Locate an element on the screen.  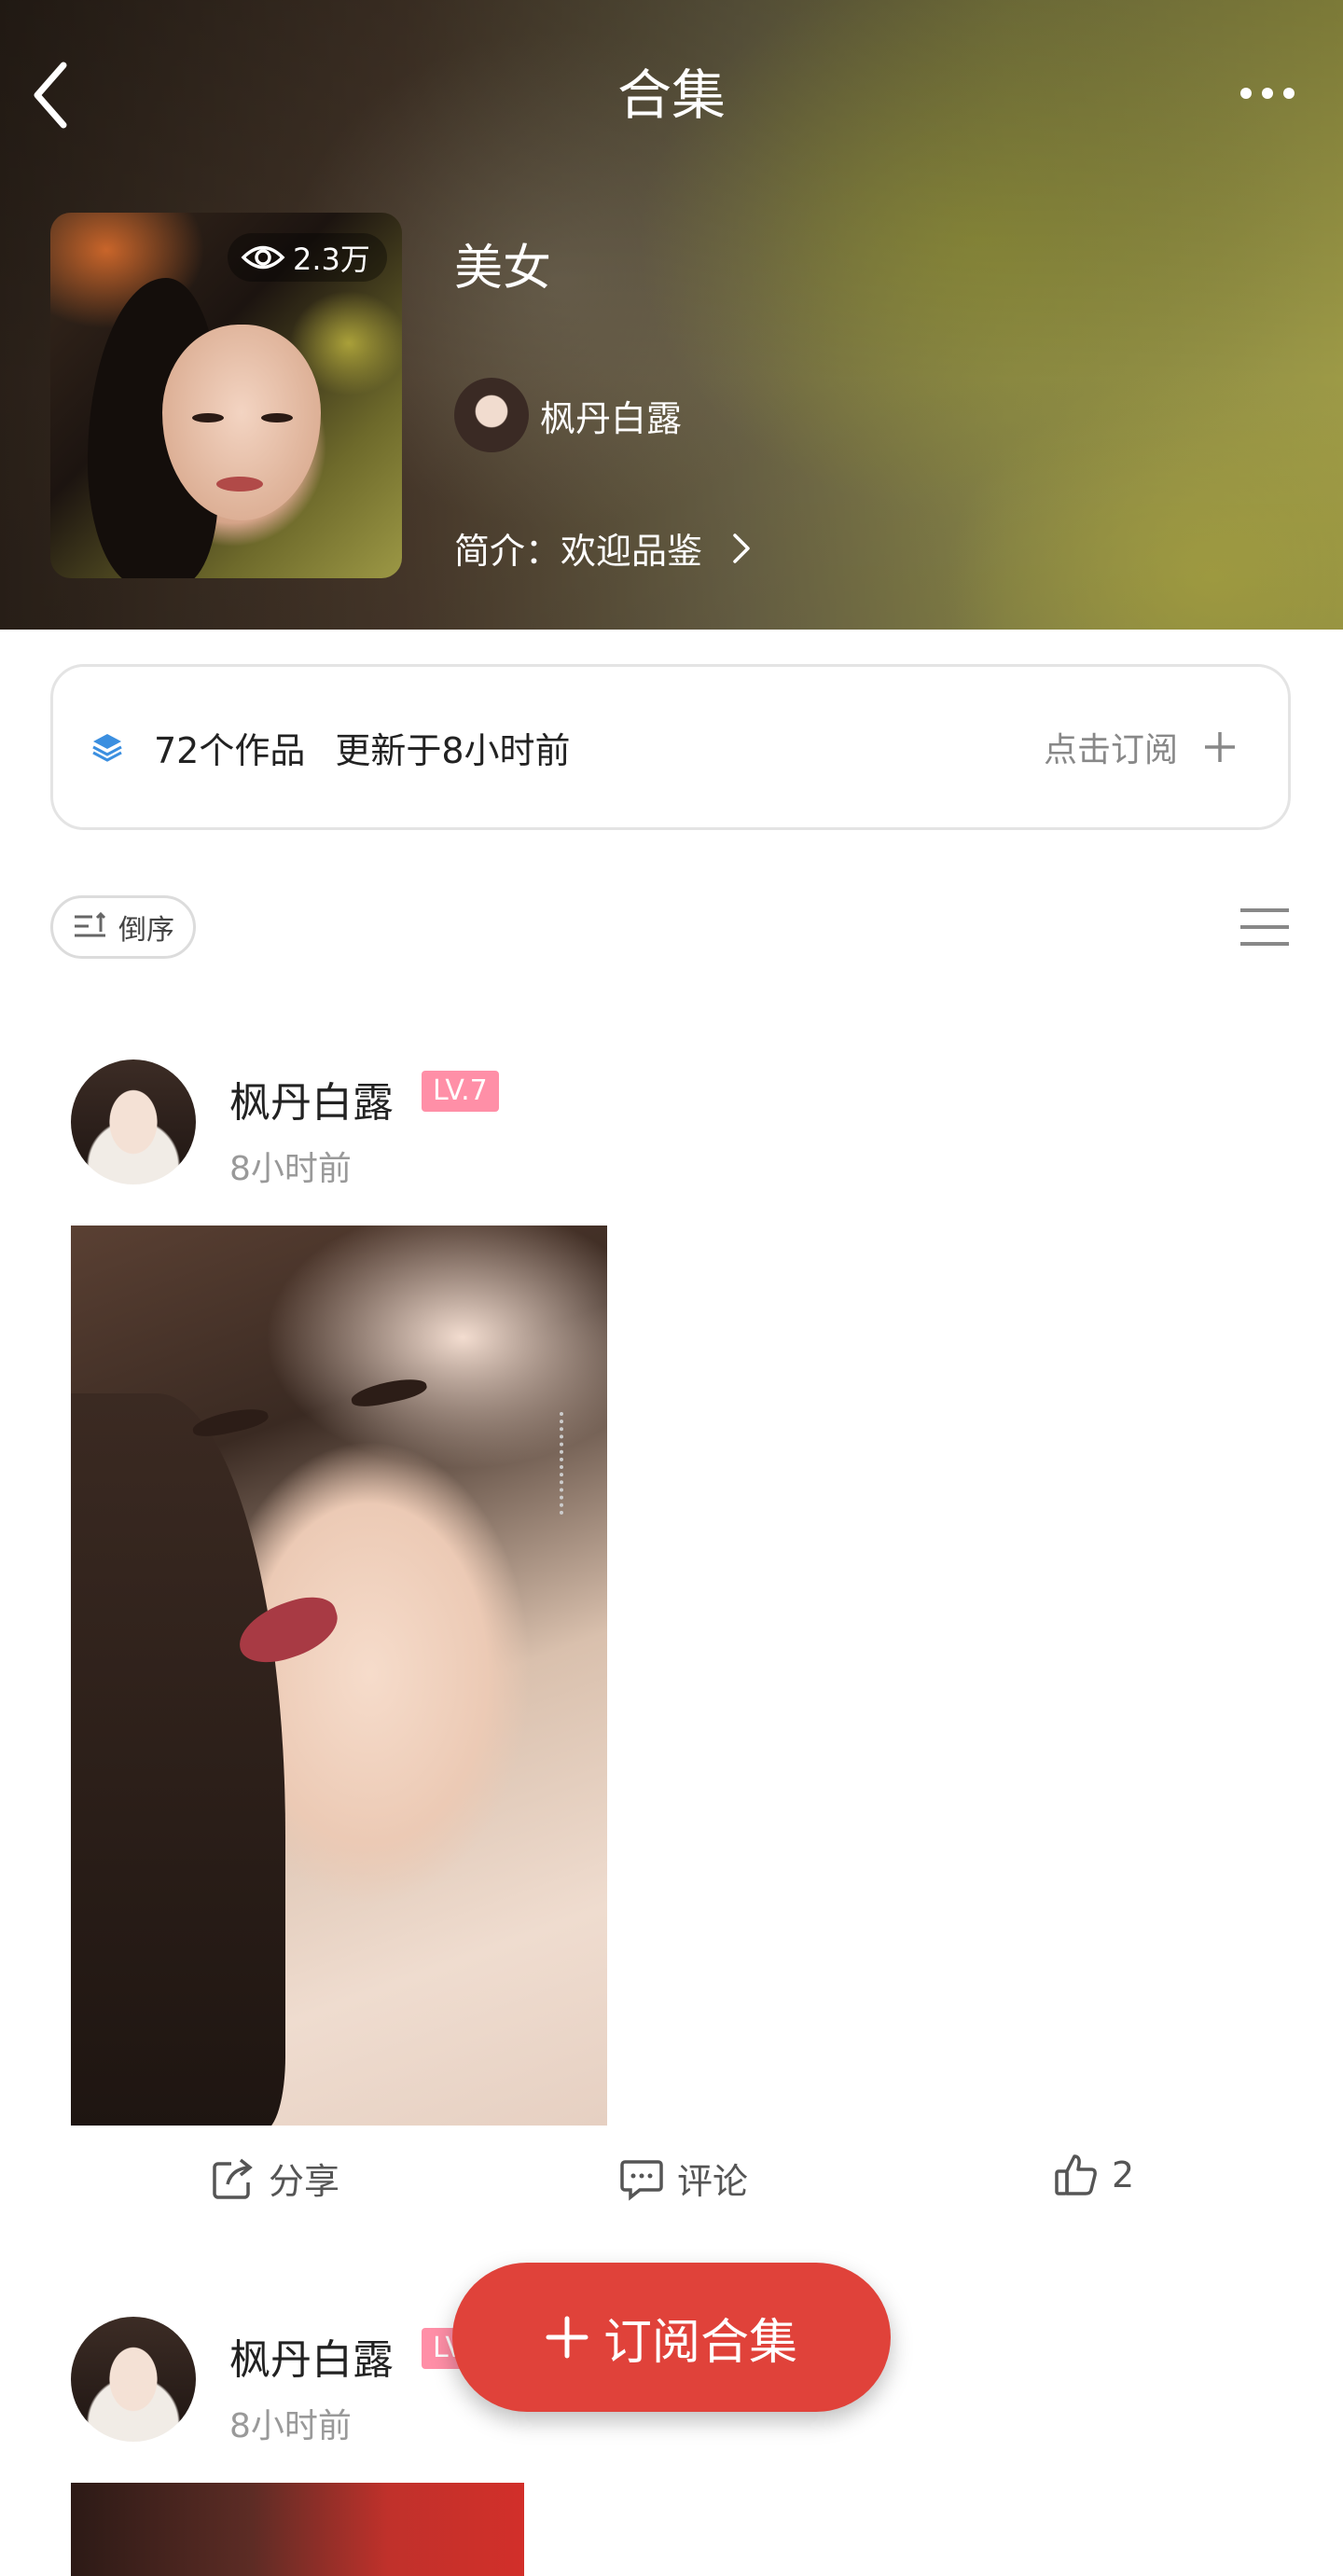
post-actions: 分享 评论 2 is located at coordinates (672, 2185).